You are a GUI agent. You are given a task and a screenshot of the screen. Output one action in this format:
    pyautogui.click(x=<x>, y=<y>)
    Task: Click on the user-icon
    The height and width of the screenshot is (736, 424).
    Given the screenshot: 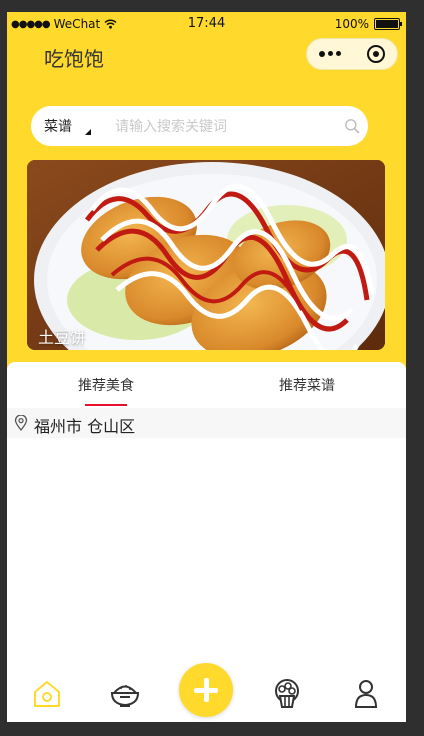 What is the action you would take?
    pyautogui.click(x=366, y=694)
    